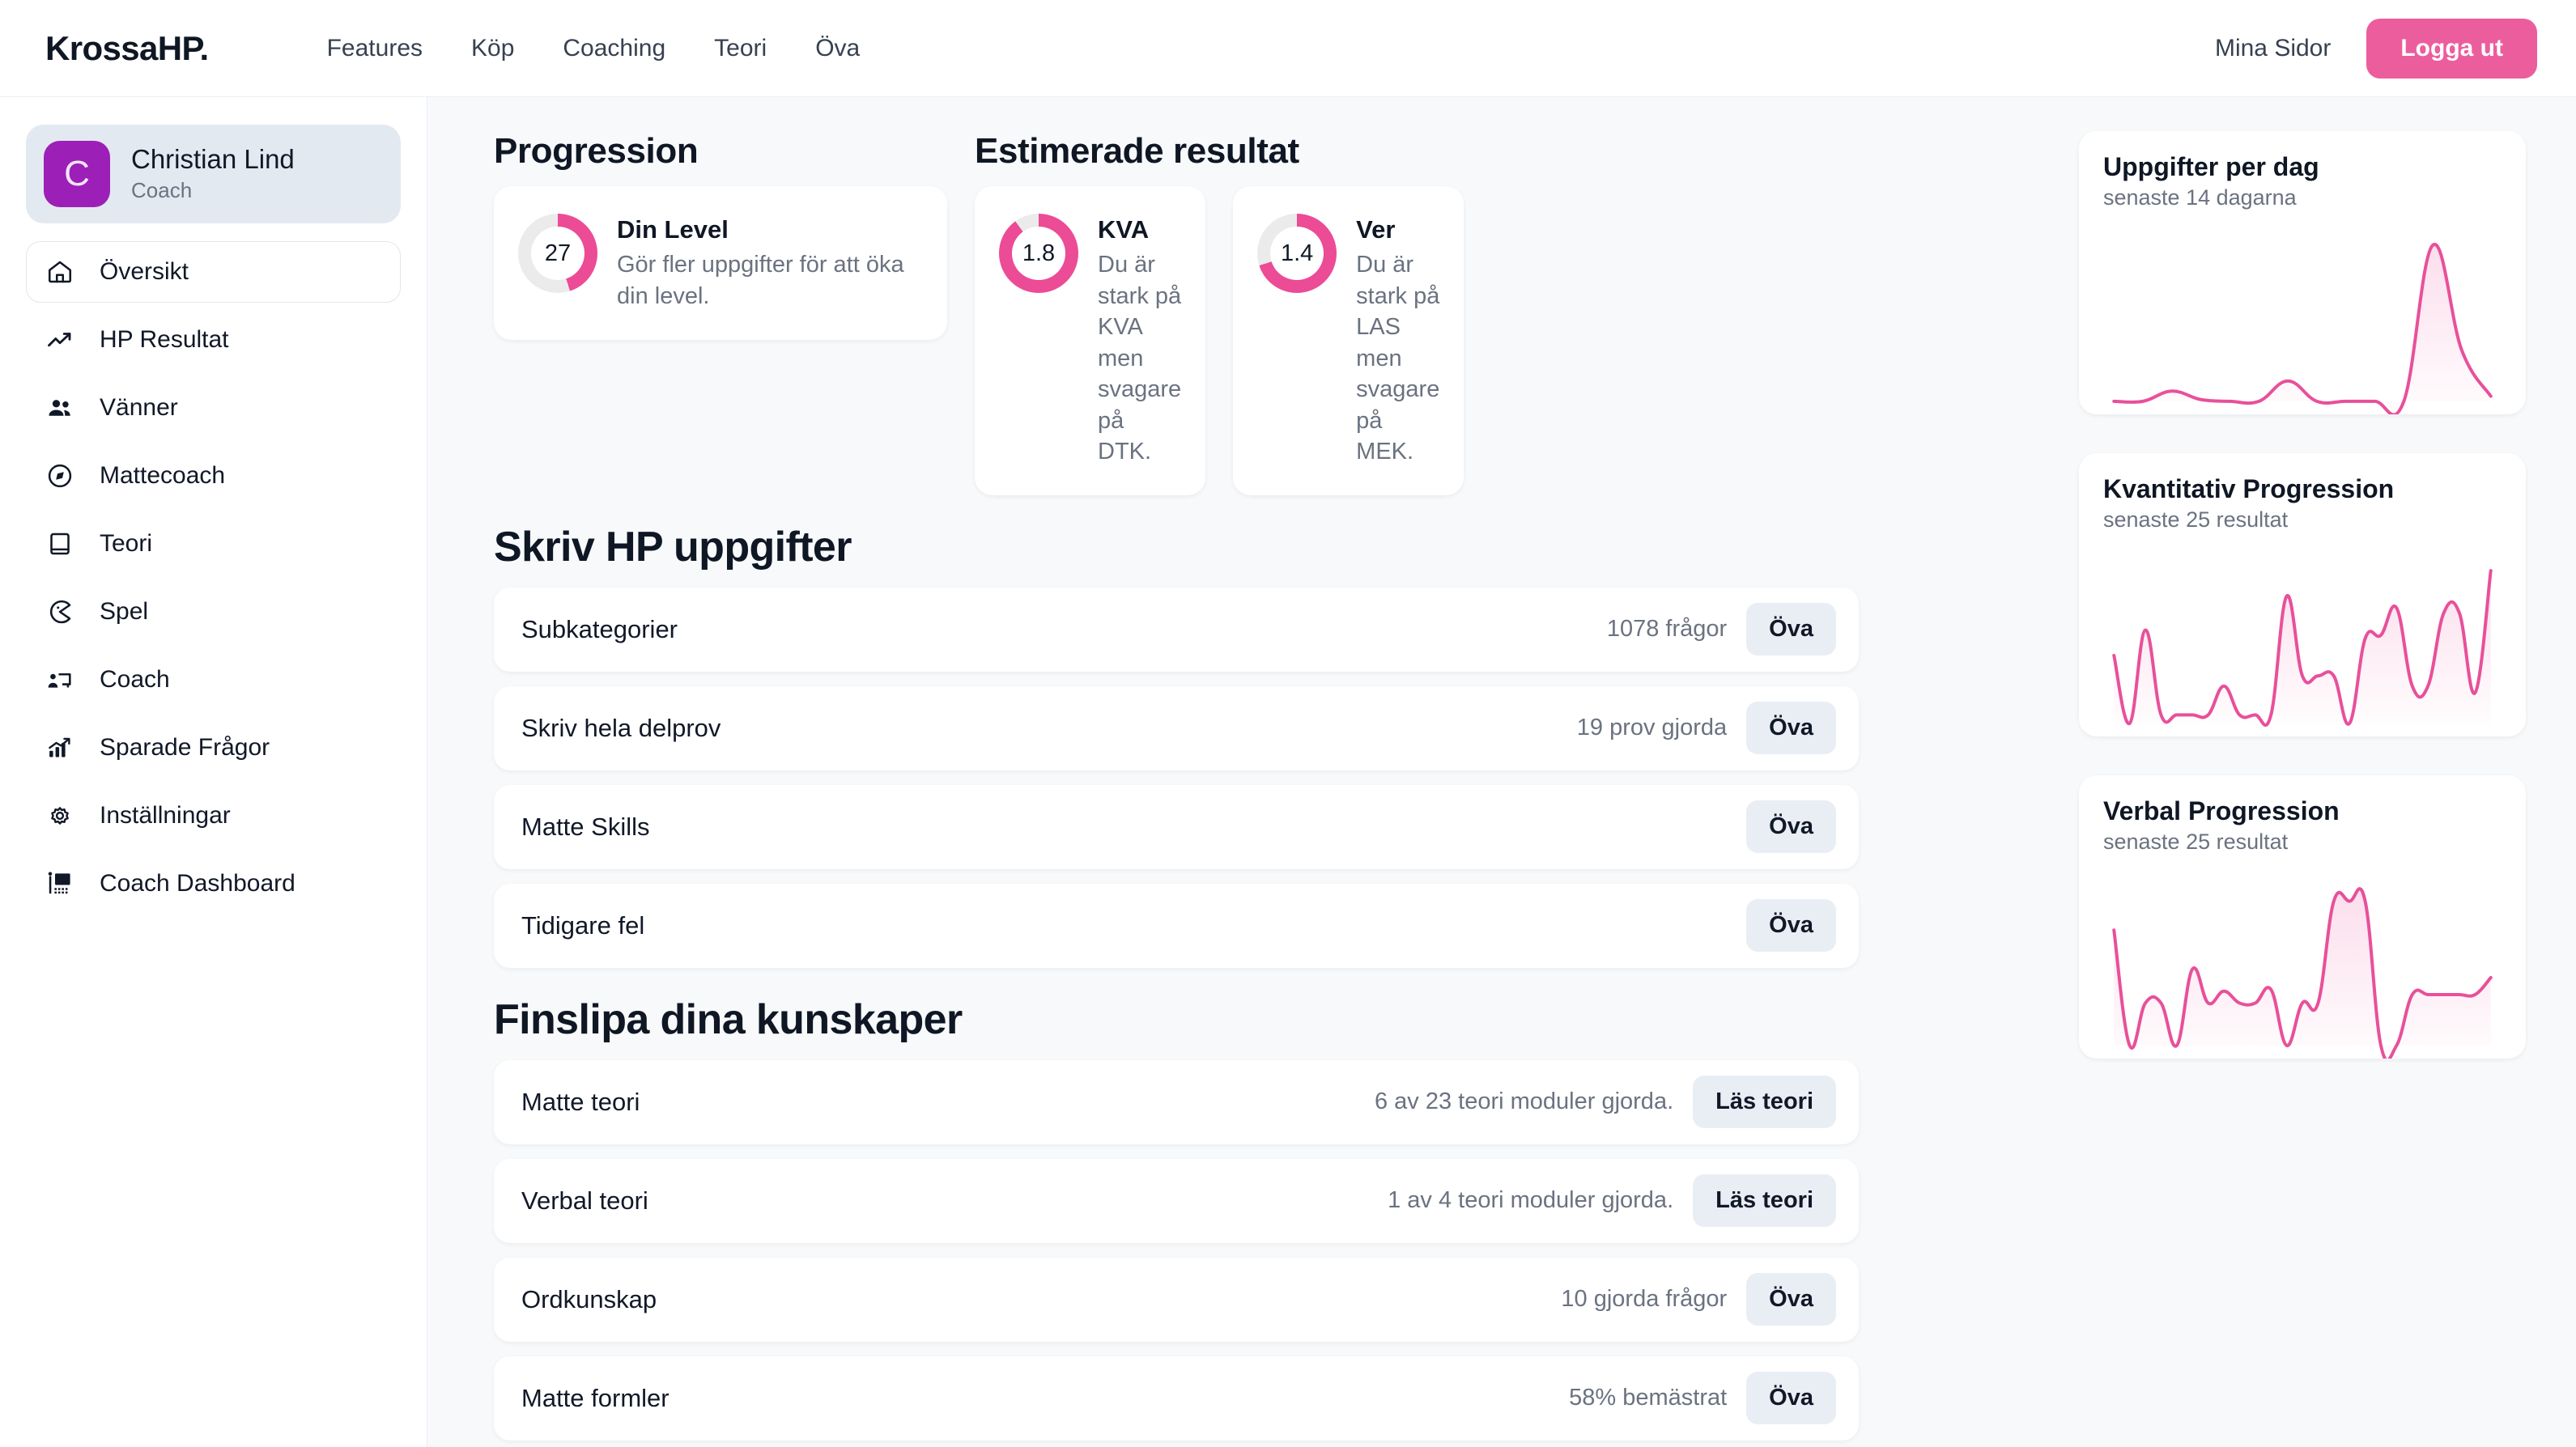  What do you see at coordinates (1124, 229) in the screenshot?
I see `kva-name: KVA` at bounding box center [1124, 229].